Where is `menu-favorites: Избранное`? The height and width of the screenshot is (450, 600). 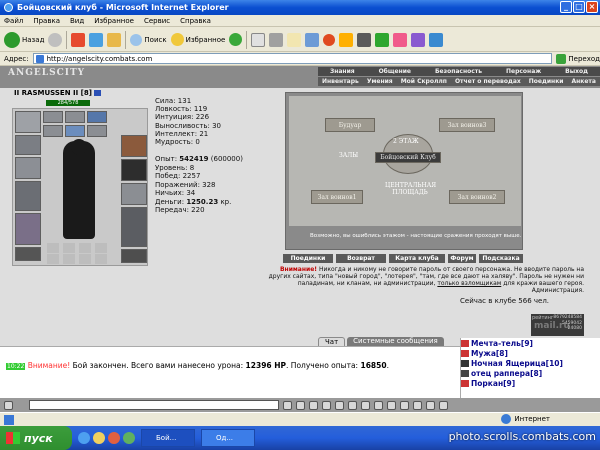
menu-favorites: Избранное is located at coordinates (114, 21).